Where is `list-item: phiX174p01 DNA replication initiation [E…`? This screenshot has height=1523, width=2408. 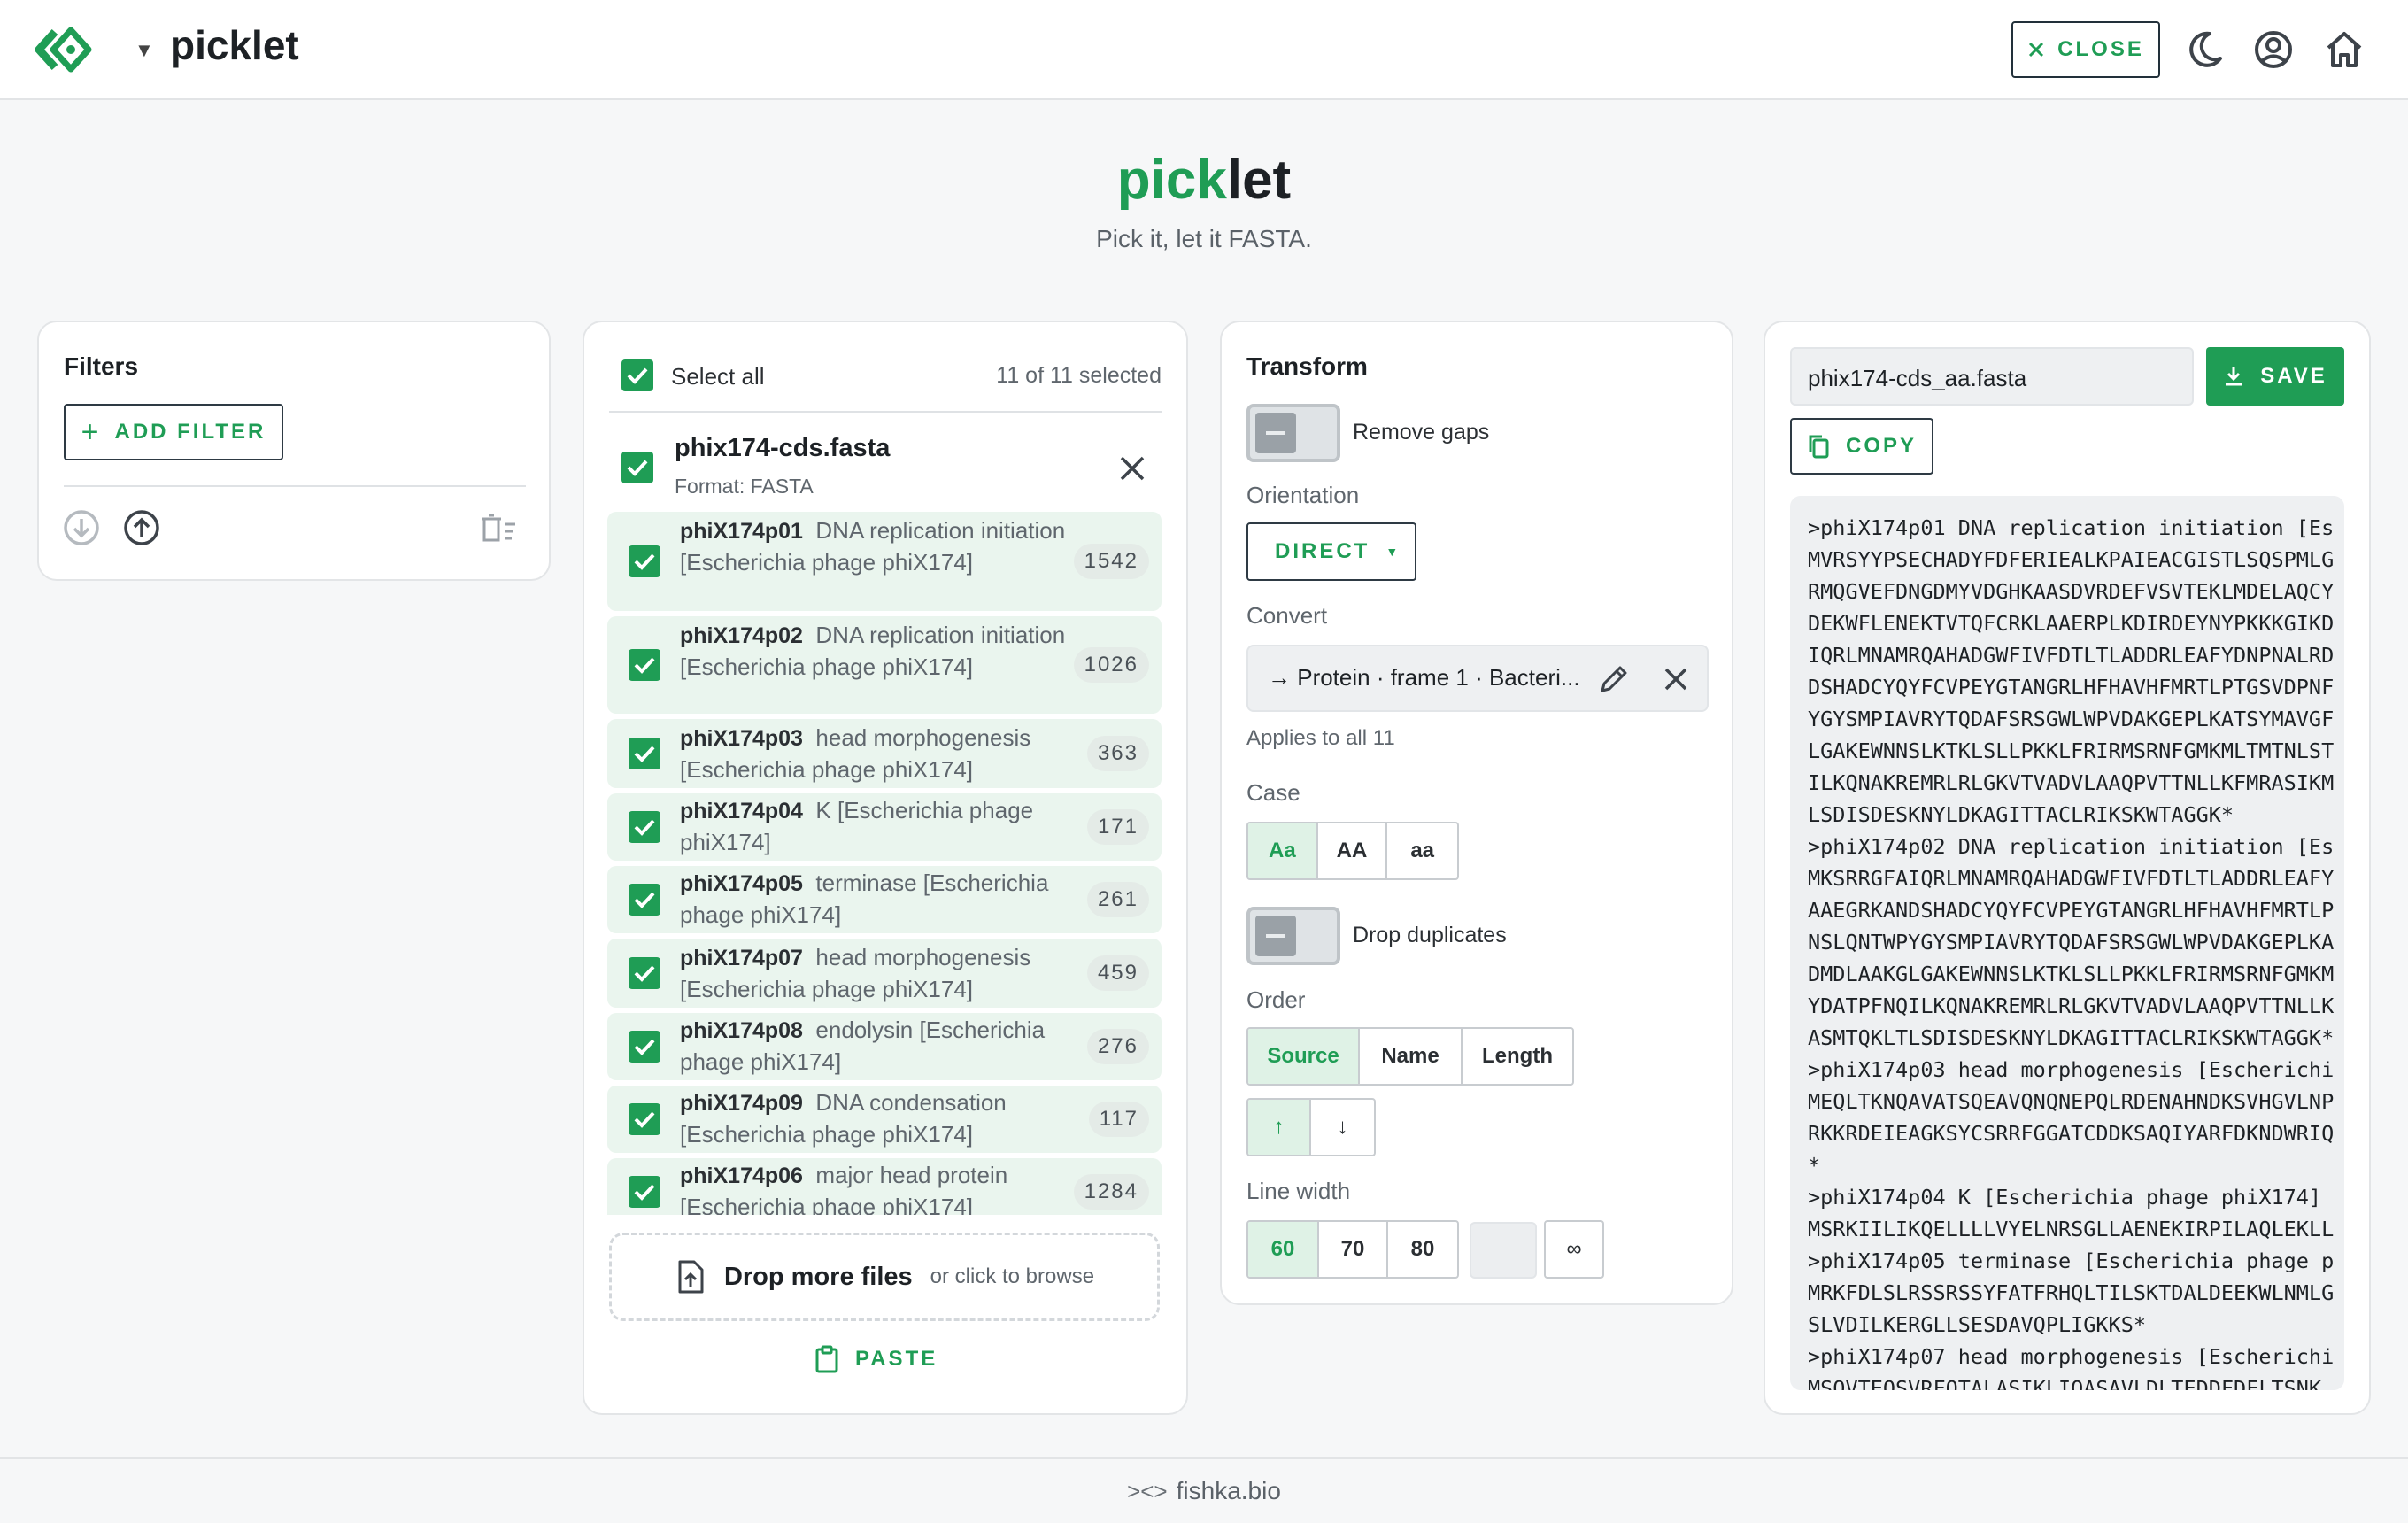 list-item: phiX174p01 DNA replication initiation [E… is located at coordinates (884, 561).